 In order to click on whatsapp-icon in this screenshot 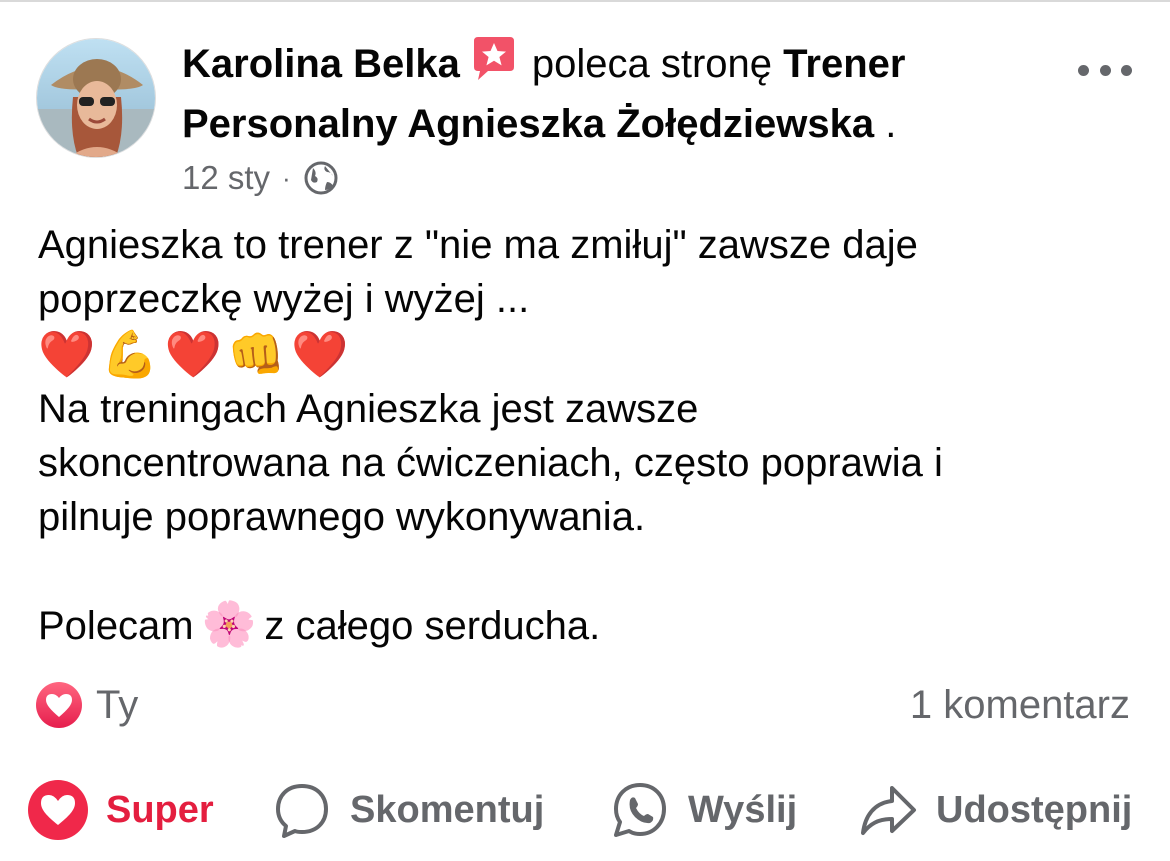, I will do `click(640, 810)`.